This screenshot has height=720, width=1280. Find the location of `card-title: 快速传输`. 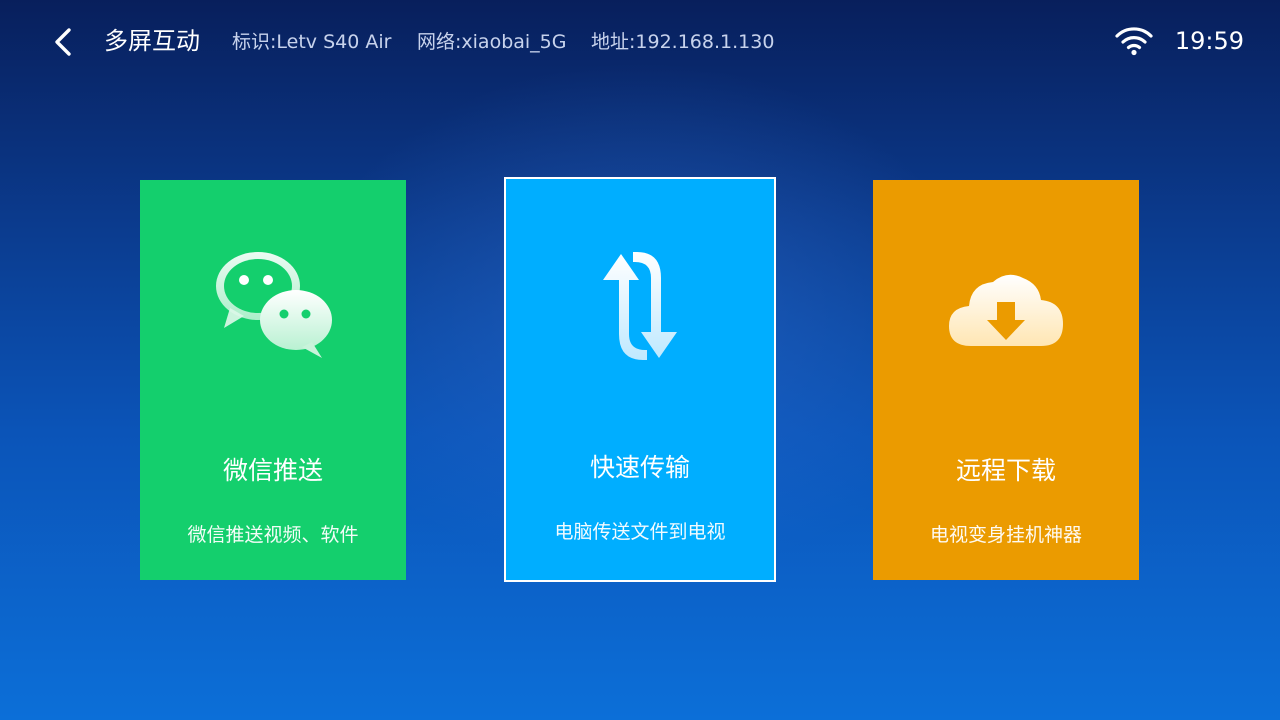

card-title: 快速传输 is located at coordinates (639, 467).